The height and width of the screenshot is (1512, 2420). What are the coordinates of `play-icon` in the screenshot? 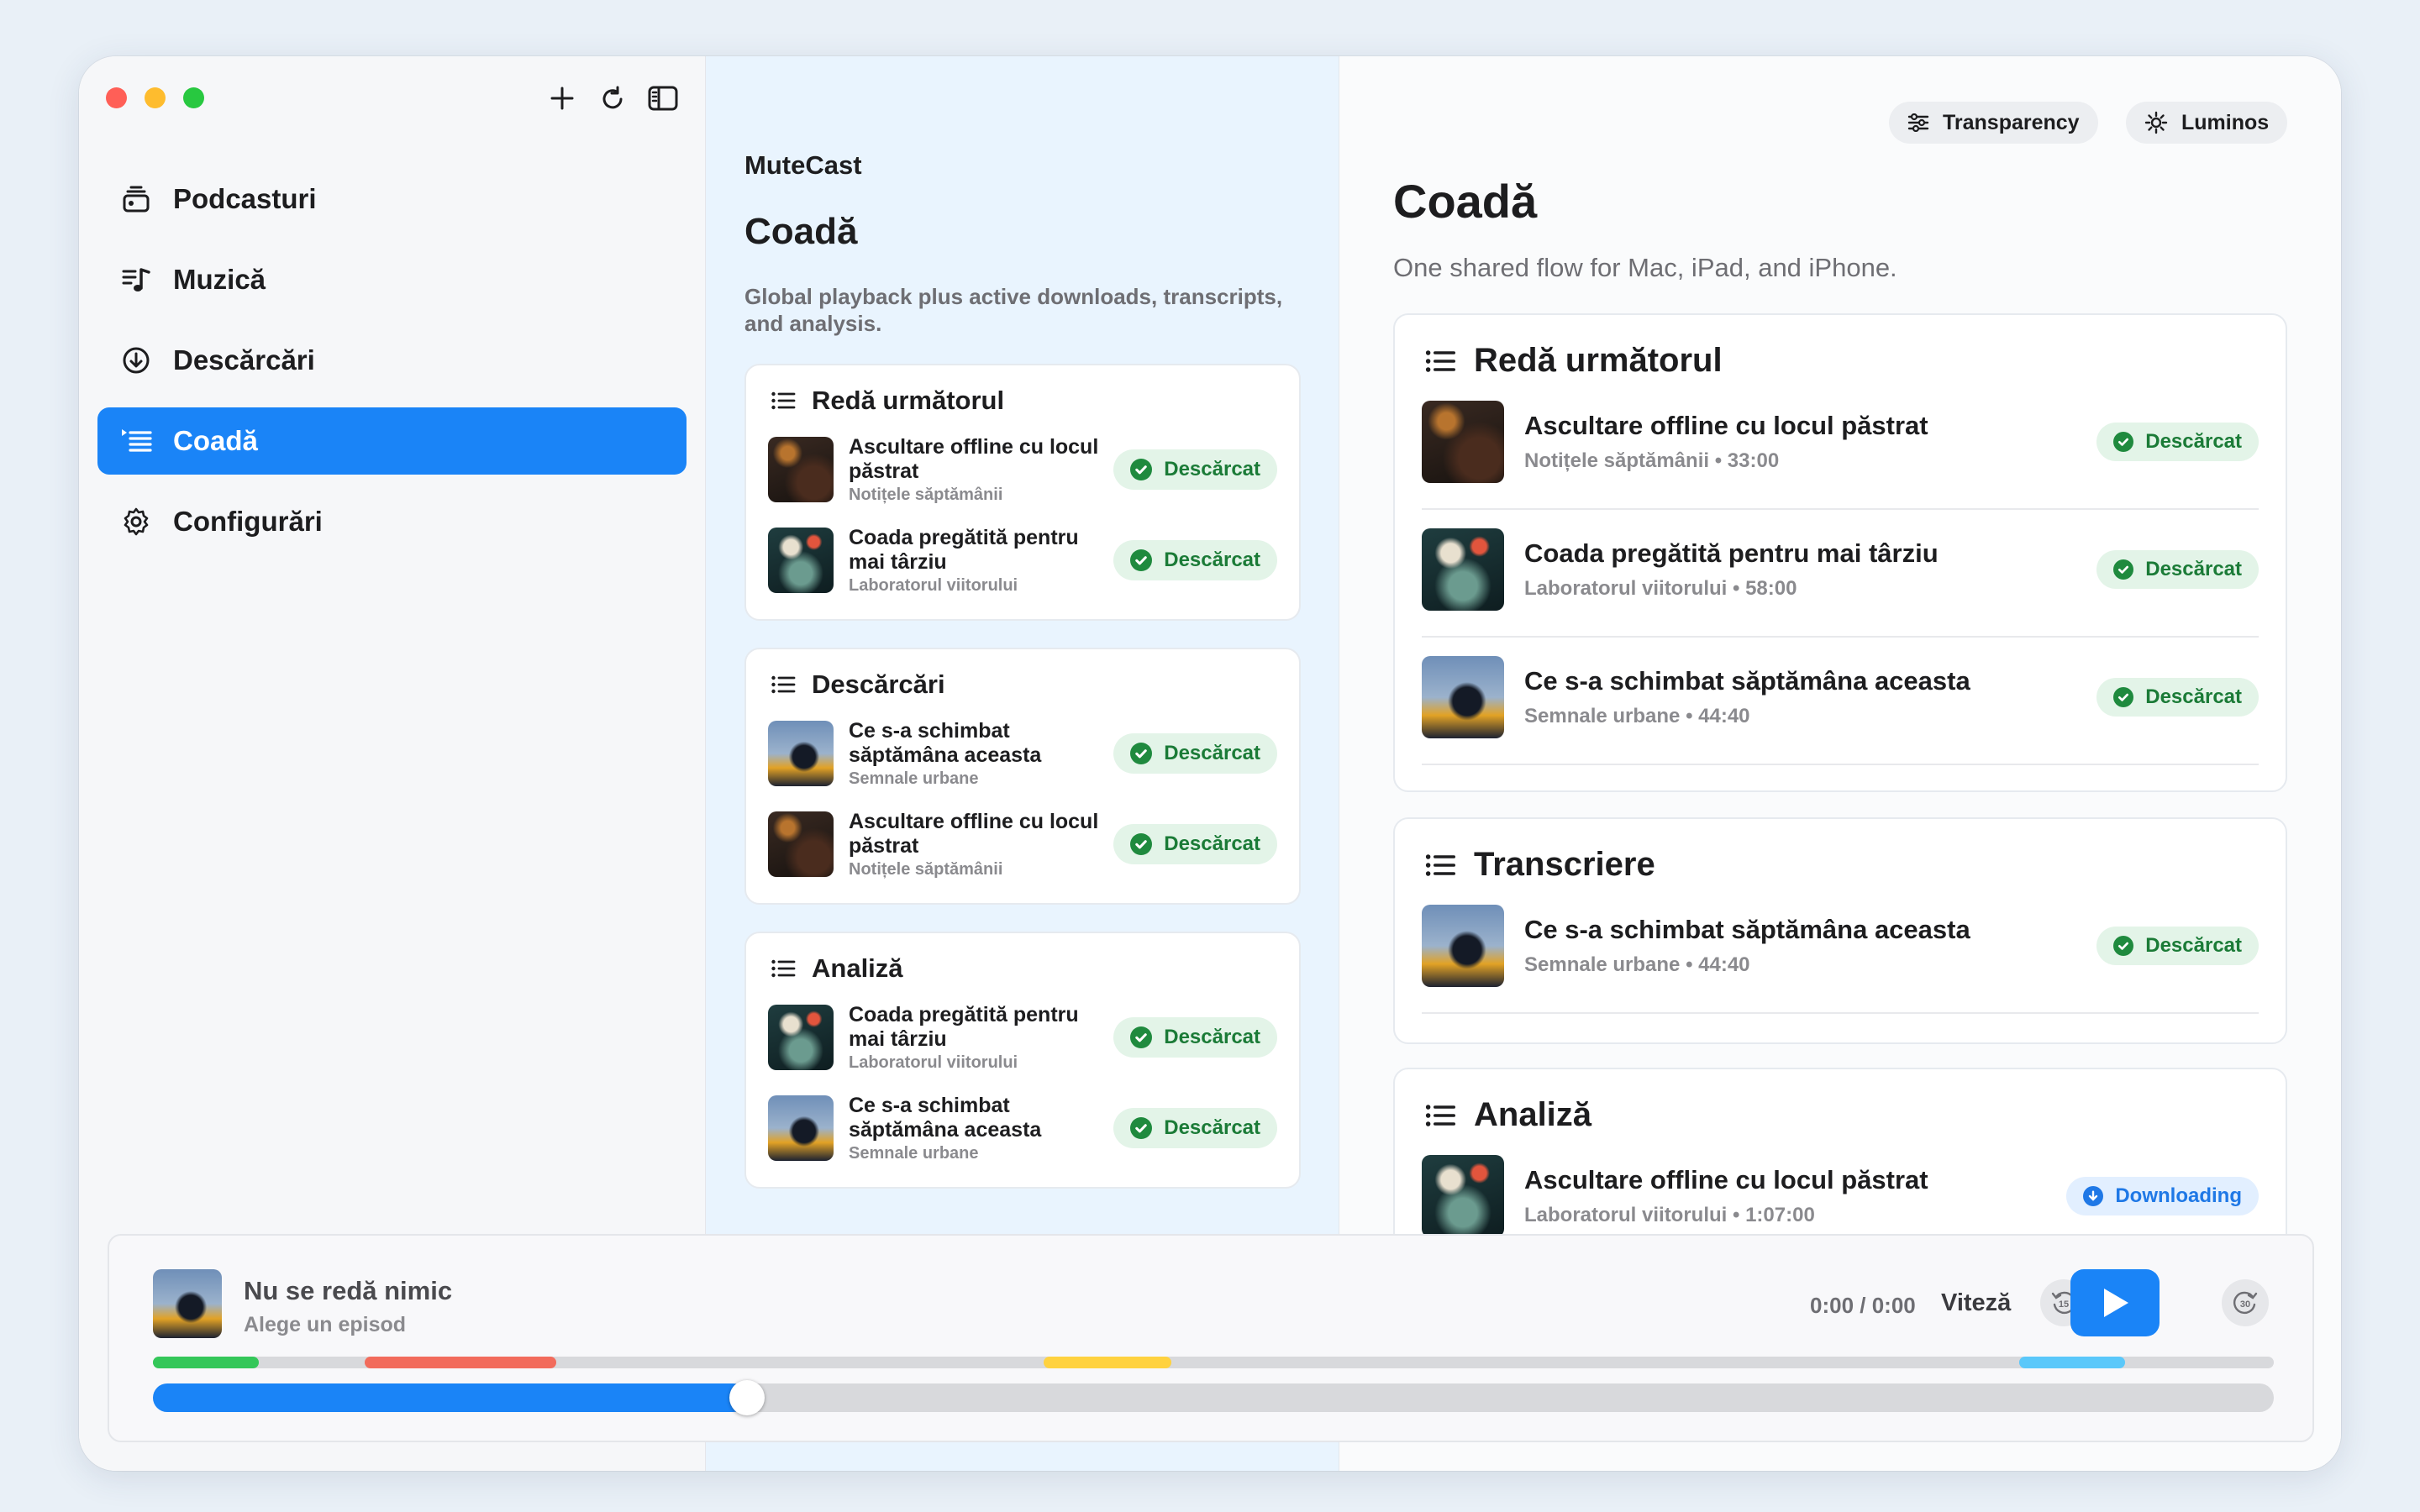 It's located at (2116, 1303).